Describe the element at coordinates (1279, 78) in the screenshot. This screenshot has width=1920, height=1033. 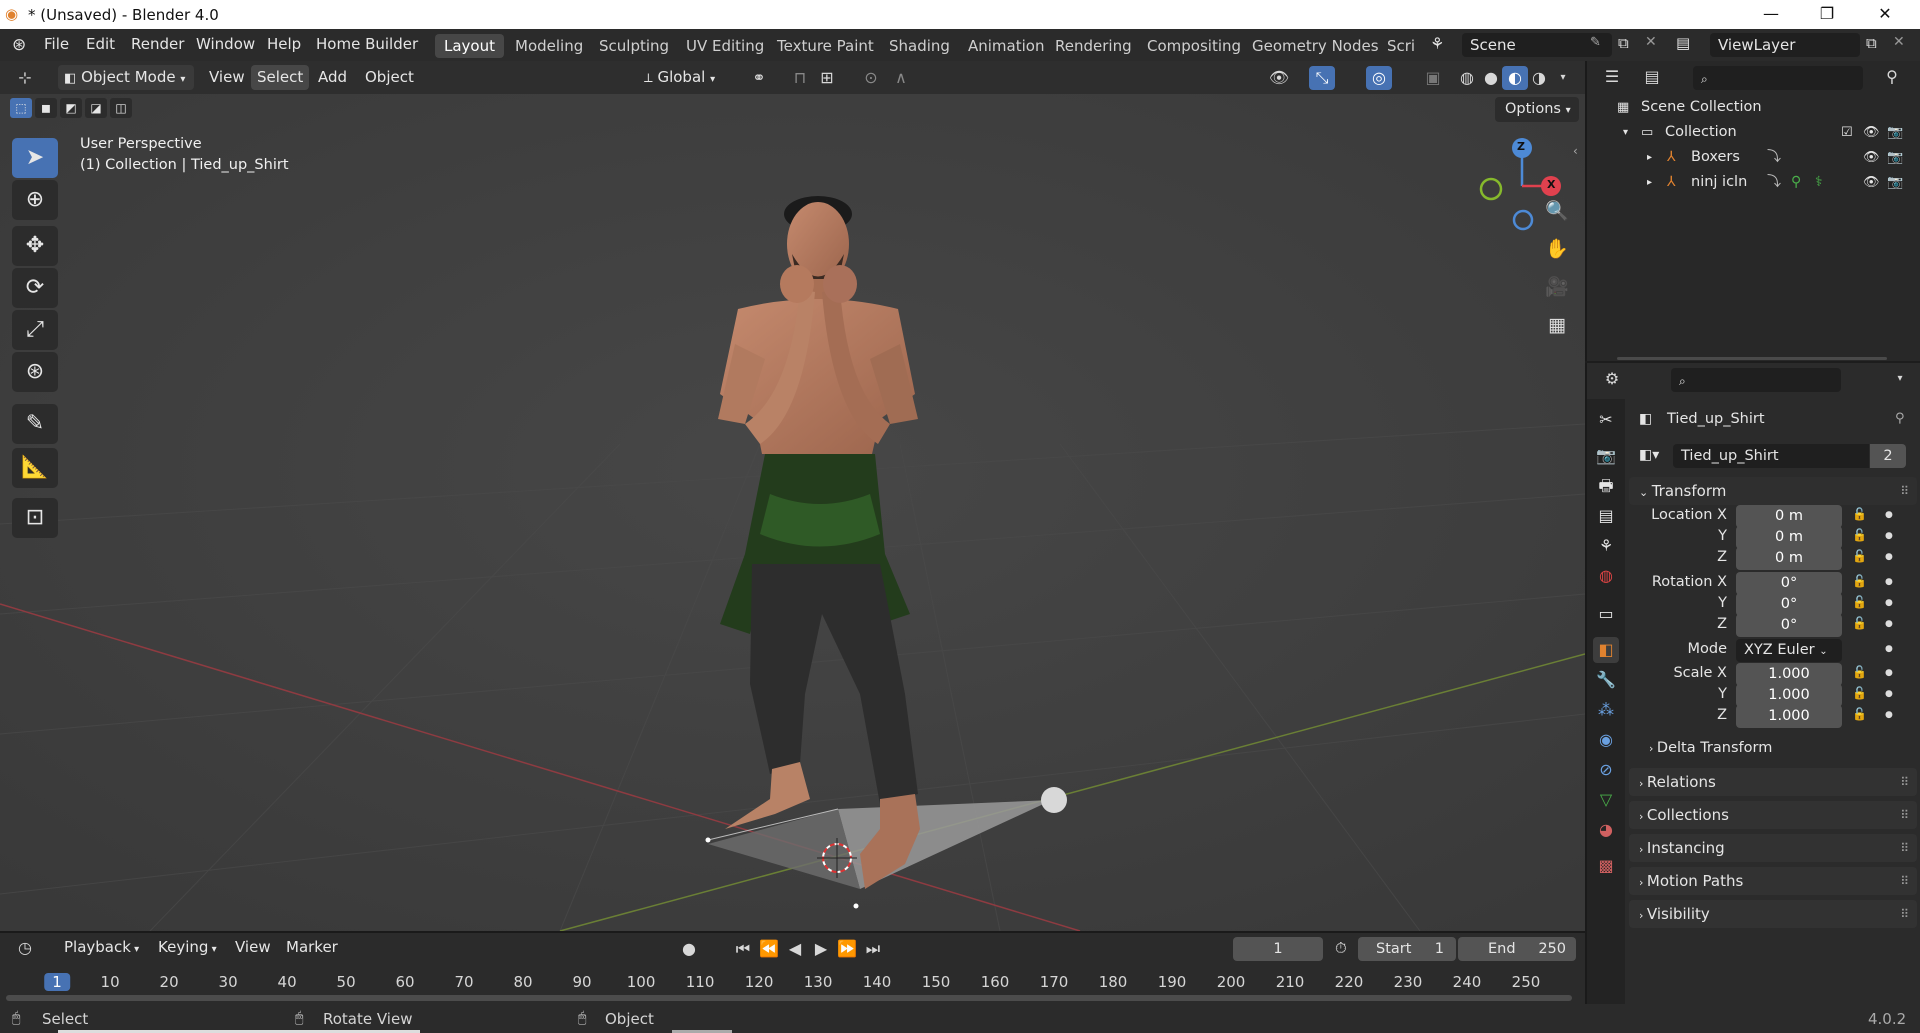
I see `visibility-icon: 👁` at that location.